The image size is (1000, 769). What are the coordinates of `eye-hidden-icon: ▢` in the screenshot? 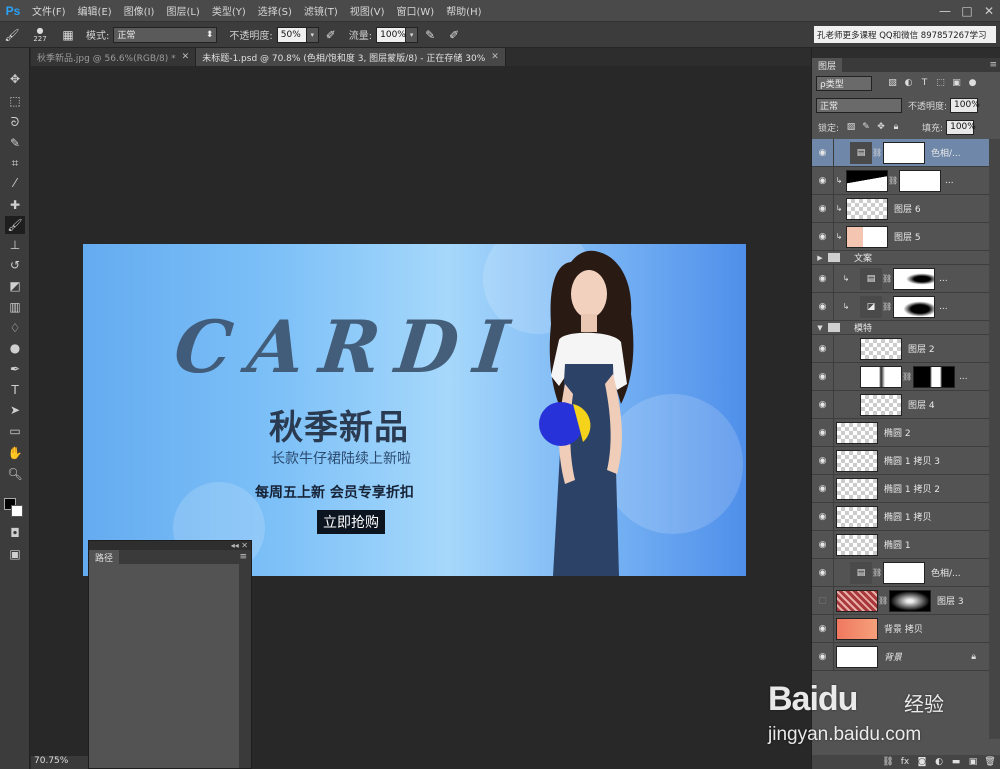 It's located at (823, 600).